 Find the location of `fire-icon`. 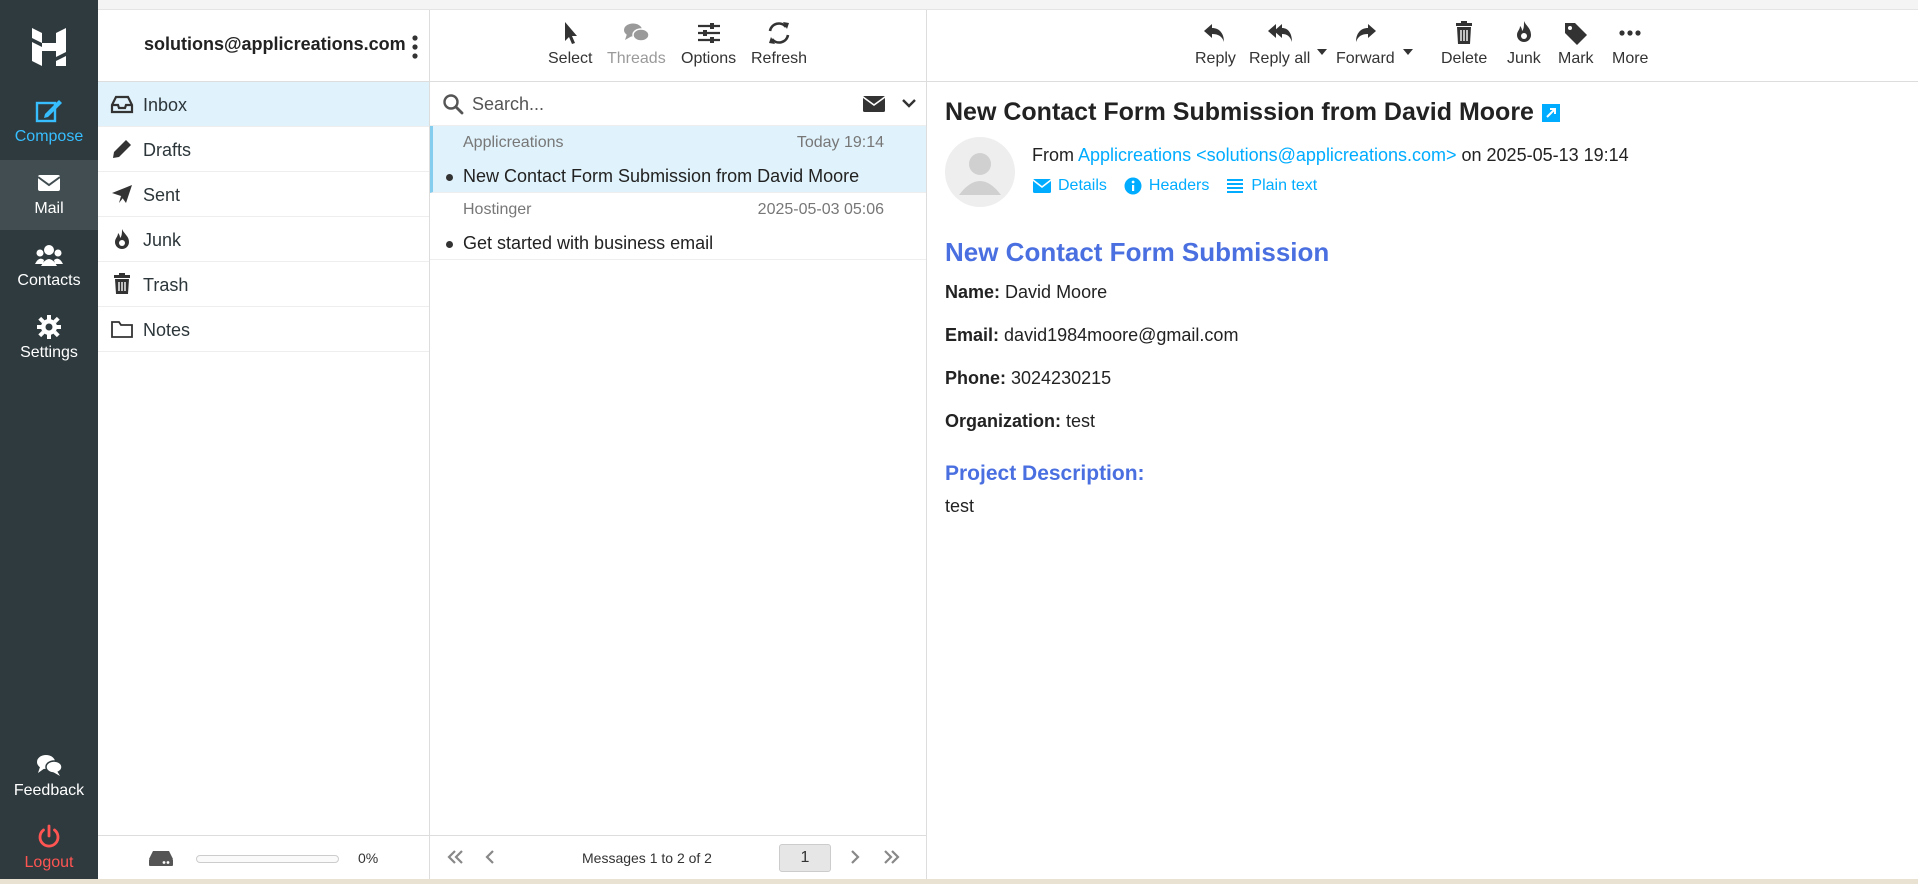

fire-icon is located at coordinates (1523, 31).